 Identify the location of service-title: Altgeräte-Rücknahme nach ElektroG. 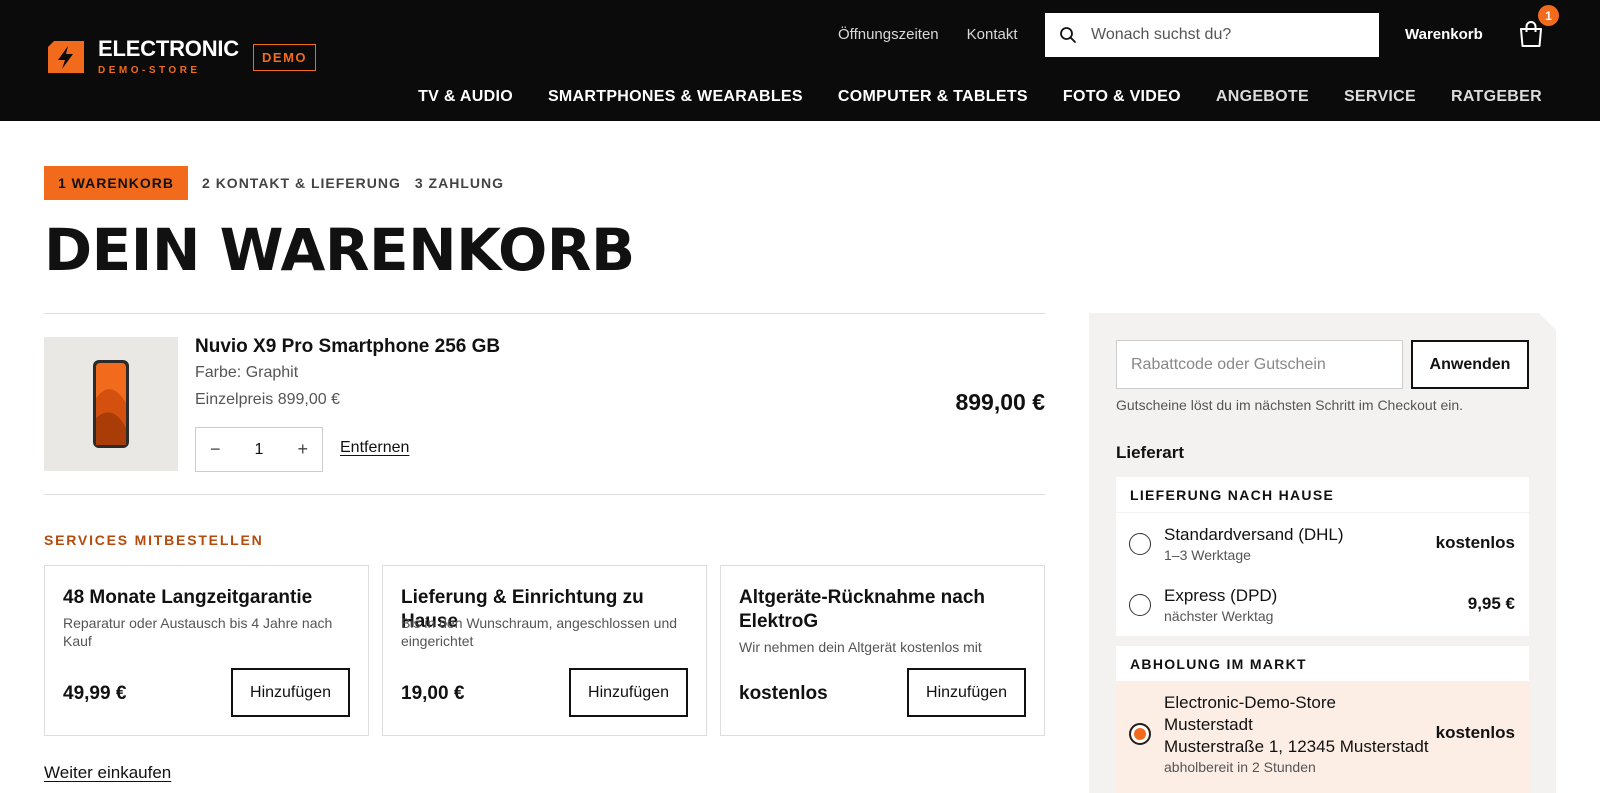
(862, 609).